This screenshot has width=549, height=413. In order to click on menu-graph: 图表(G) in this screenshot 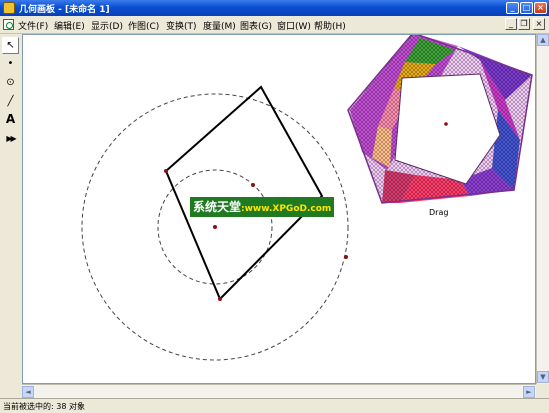, I will do `click(256, 25)`.